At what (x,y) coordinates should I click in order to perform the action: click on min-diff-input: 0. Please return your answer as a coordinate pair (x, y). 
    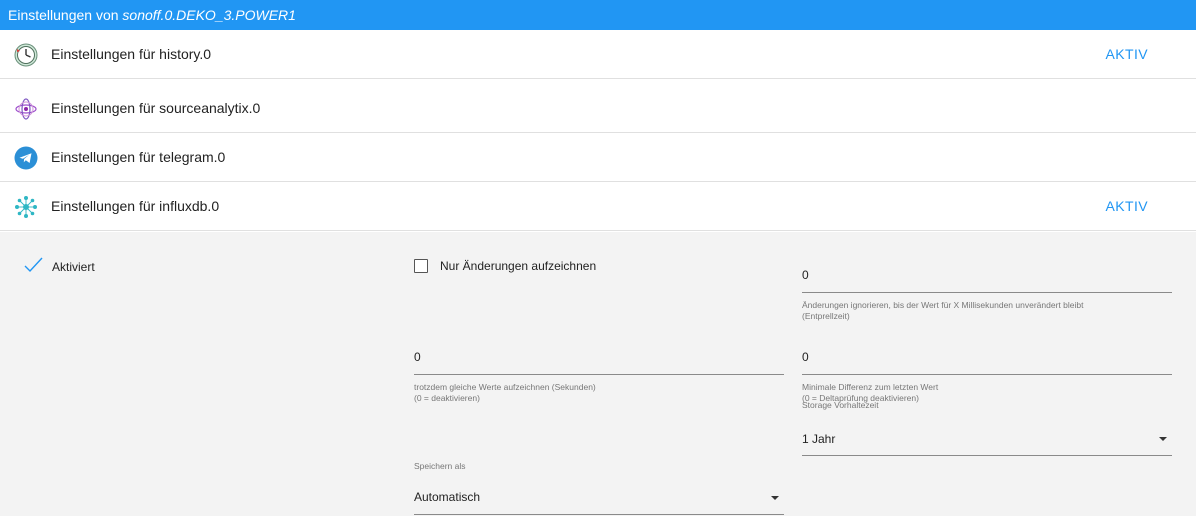
    Looking at the image, I should click on (805, 357).